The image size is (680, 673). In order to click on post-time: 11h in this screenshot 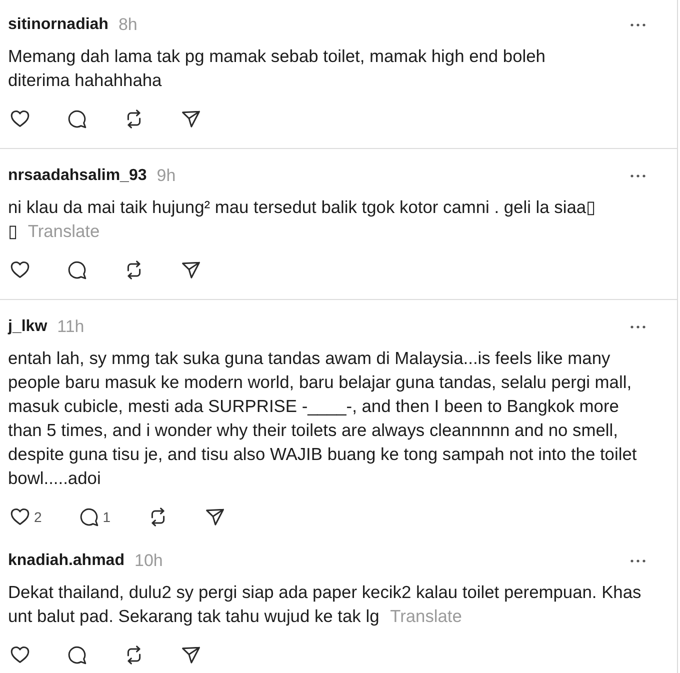, I will do `click(70, 327)`.